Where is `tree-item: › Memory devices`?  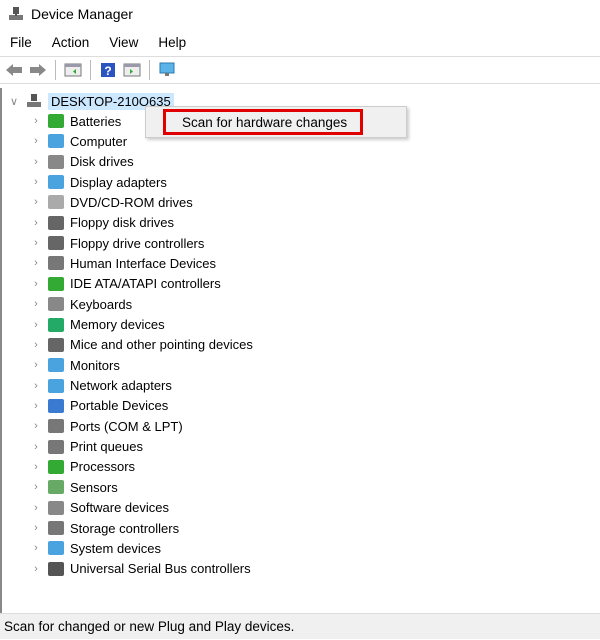 tree-item: › Memory devices is located at coordinates (97, 325).